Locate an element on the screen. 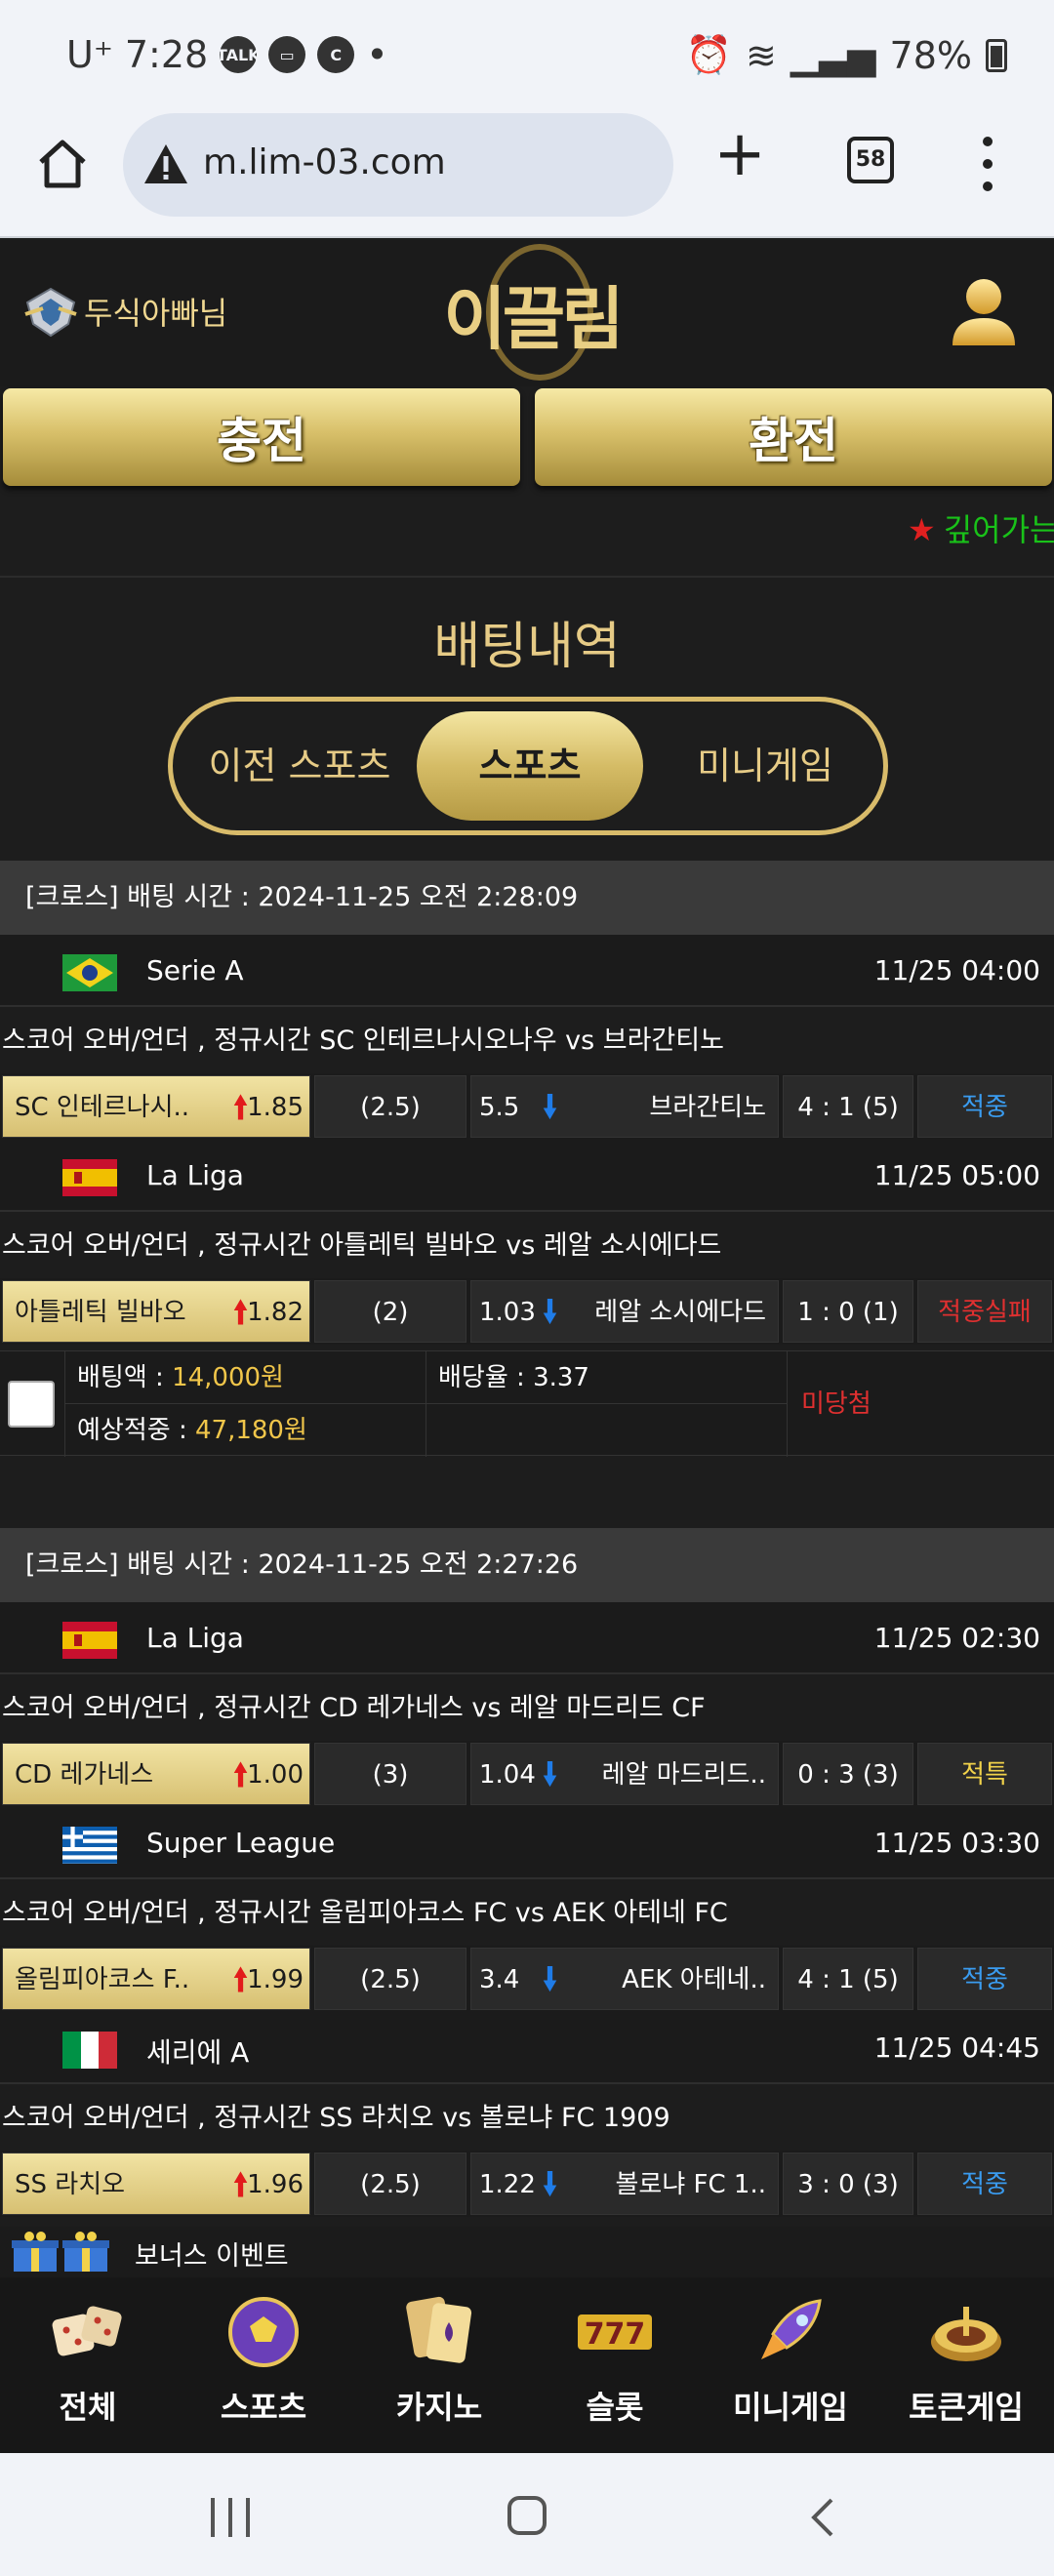 The height and width of the screenshot is (2576, 1054). total-odds: 3.37 is located at coordinates (561, 1377).